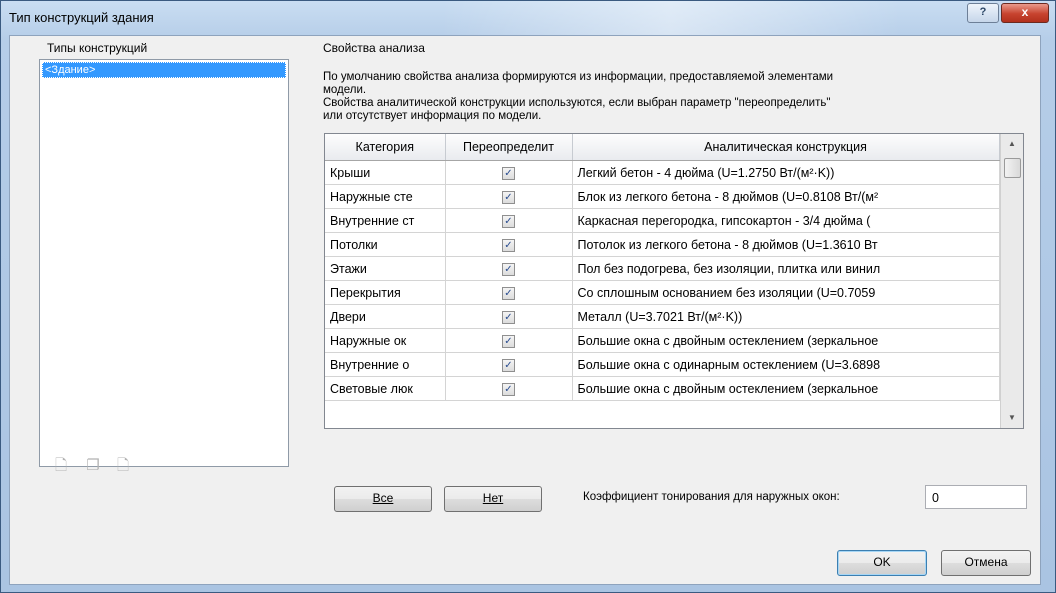  I want to click on help-button: ?, so click(983, 13).